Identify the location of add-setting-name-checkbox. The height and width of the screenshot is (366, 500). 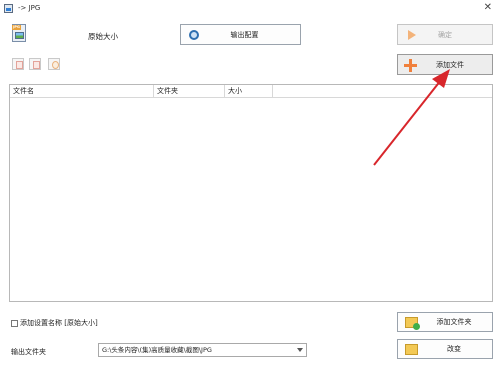
(14, 323).